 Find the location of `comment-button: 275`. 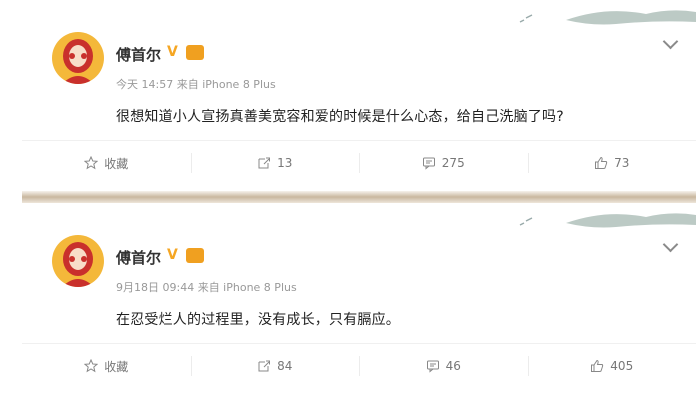

comment-button: 275 is located at coordinates (443, 163).